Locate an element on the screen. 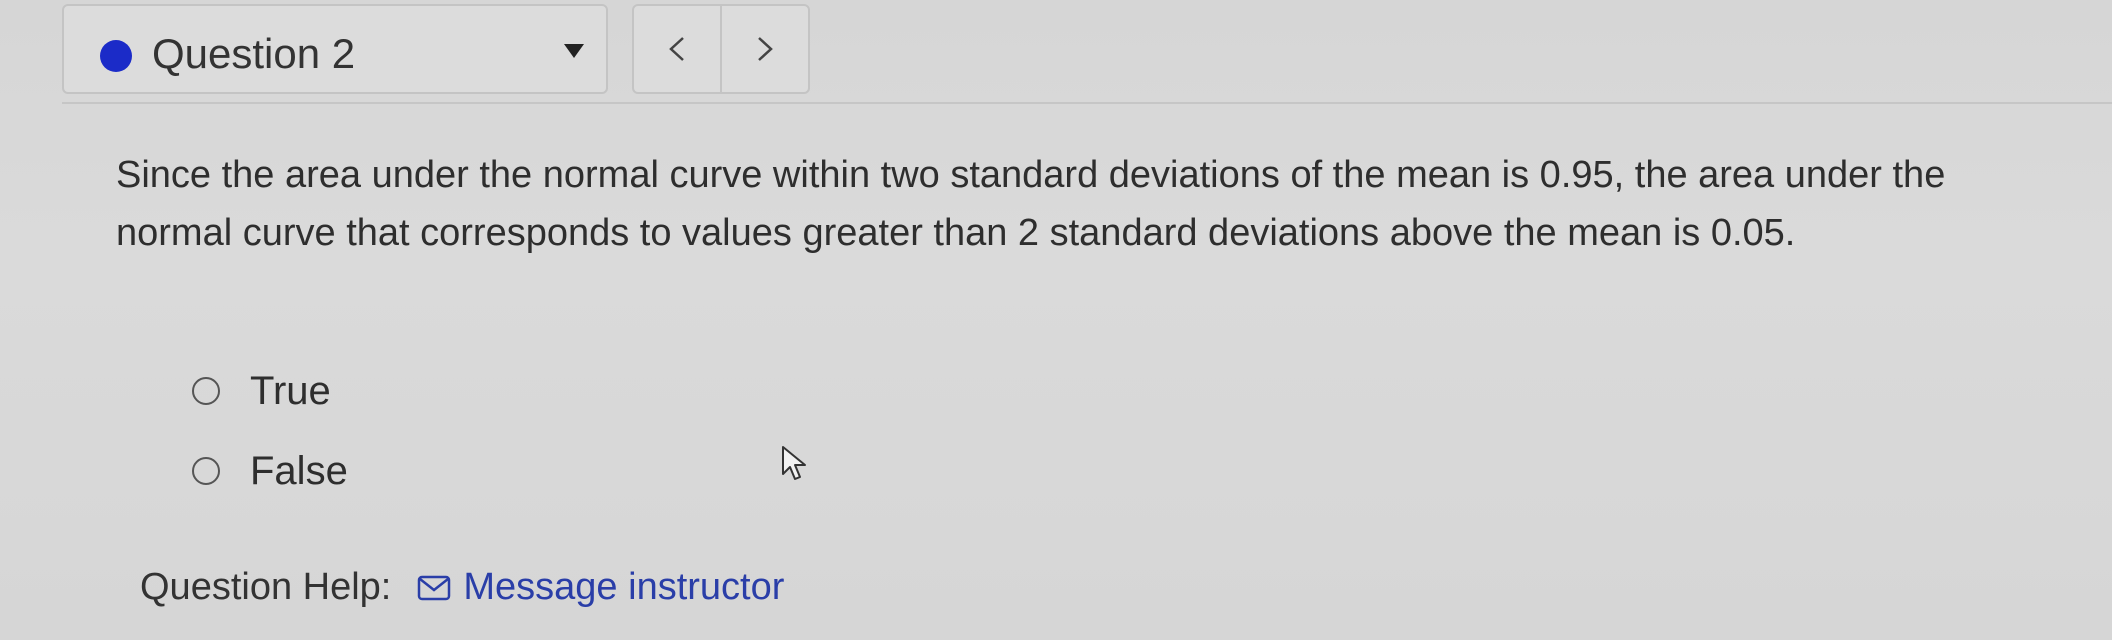 This screenshot has width=2112, height=640. chevron-left-icon is located at coordinates (676, 49).